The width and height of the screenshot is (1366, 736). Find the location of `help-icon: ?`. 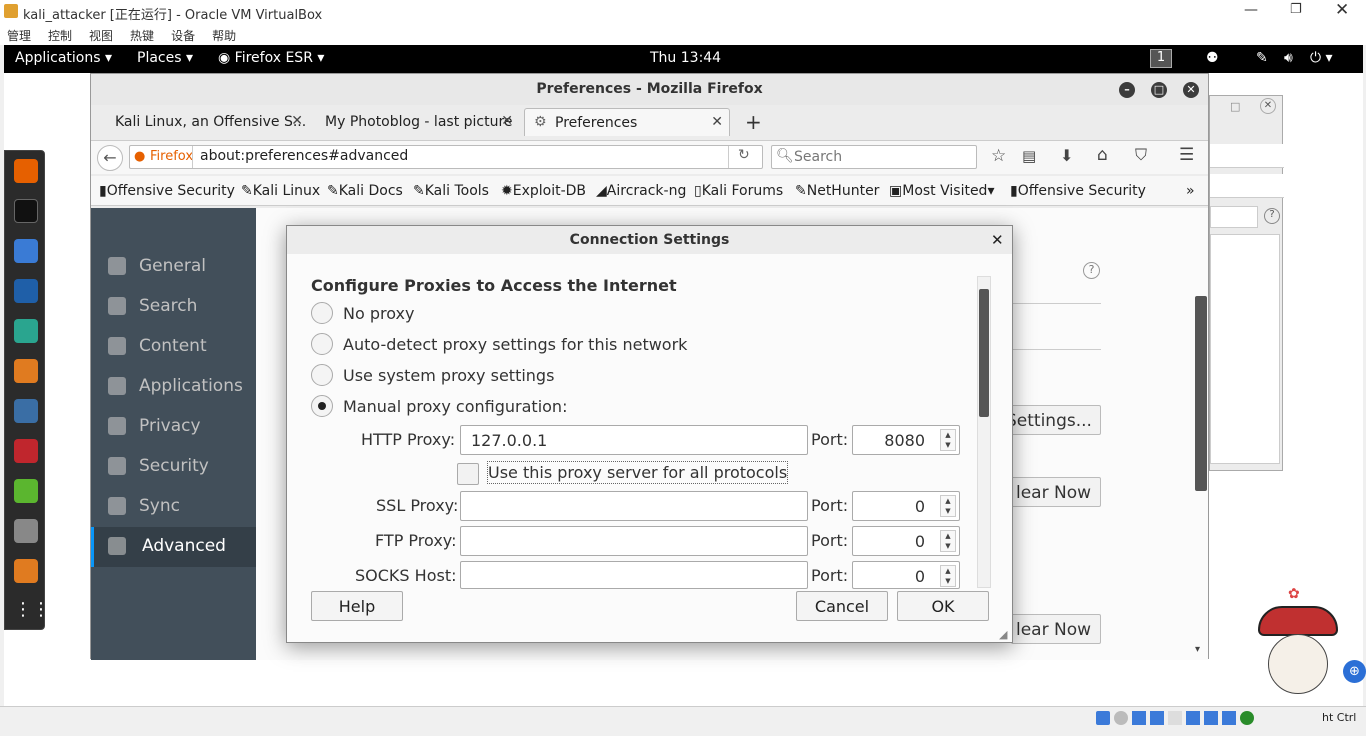

help-icon: ? is located at coordinates (1091, 270).